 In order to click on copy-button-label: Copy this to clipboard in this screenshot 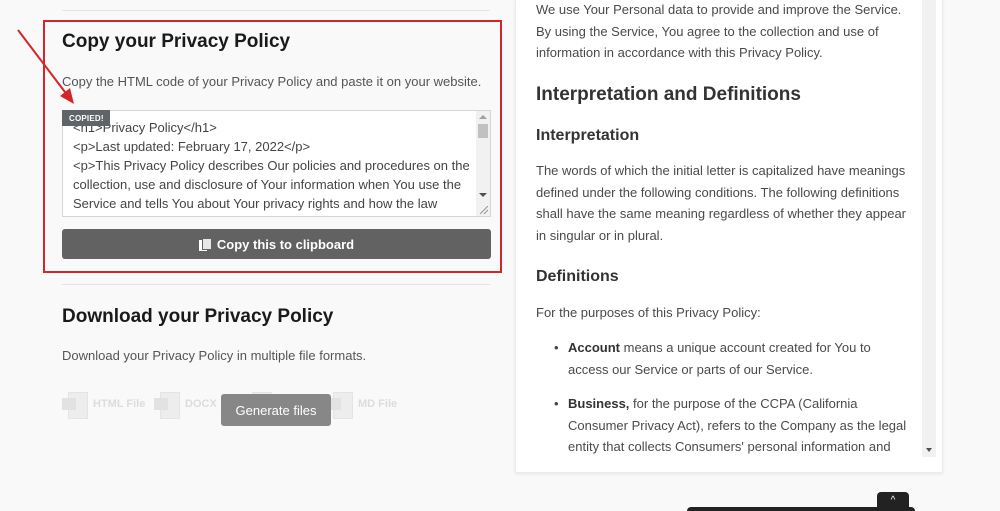, I will do `click(285, 244)`.